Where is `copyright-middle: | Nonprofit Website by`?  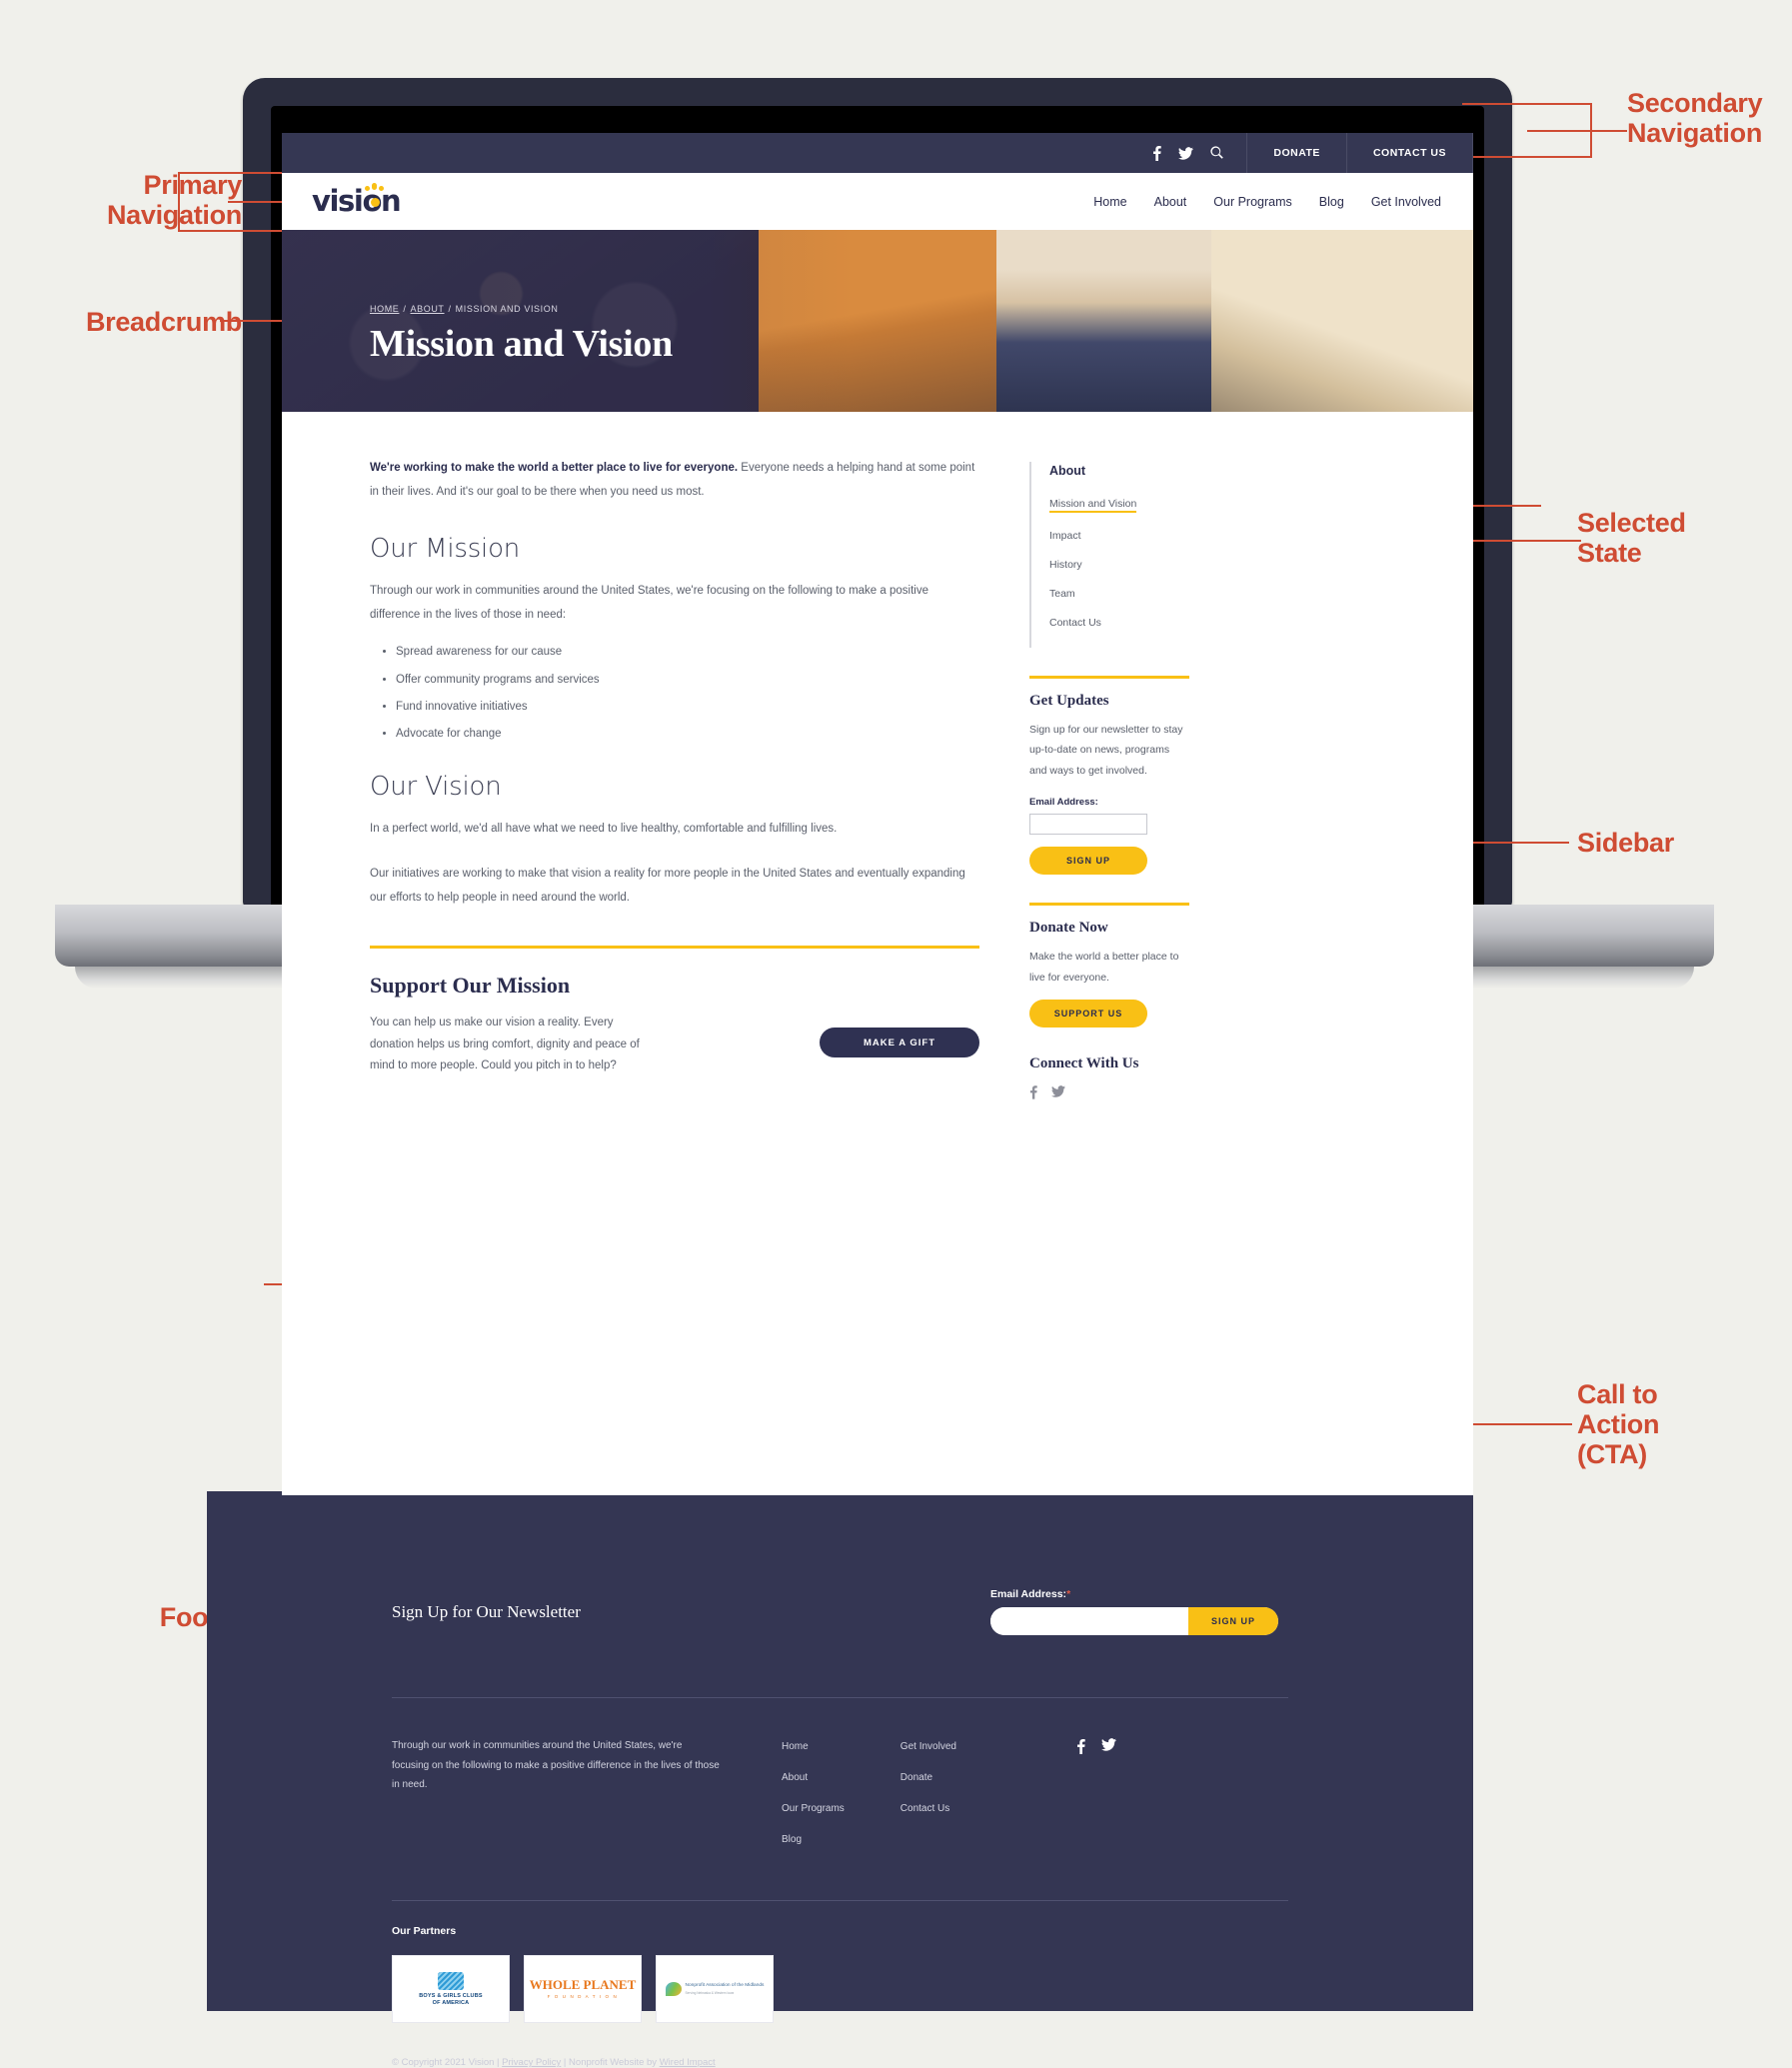 copyright-middle: | Nonprofit Website by is located at coordinates (610, 2062).